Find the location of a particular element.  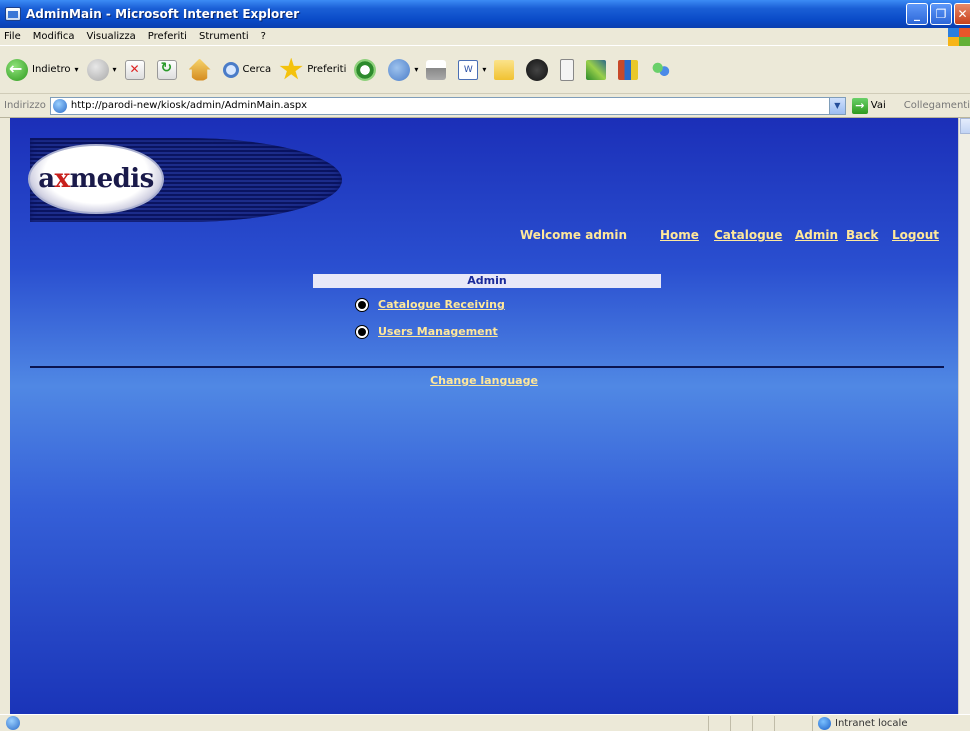

nav-catalogue-link: Catalogue is located at coordinates (748, 235).